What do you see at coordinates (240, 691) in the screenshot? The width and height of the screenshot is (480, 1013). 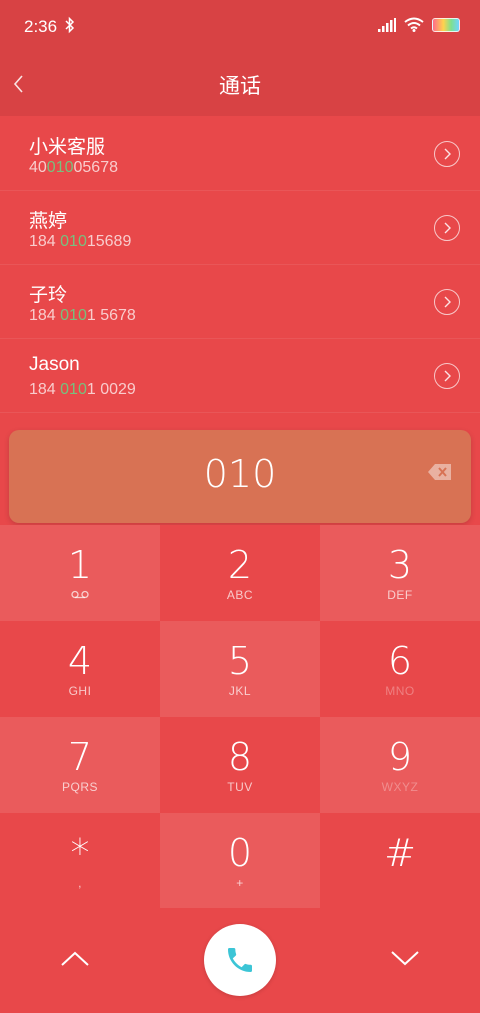 I see `key-letters: JKL` at bounding box center [240, 691].